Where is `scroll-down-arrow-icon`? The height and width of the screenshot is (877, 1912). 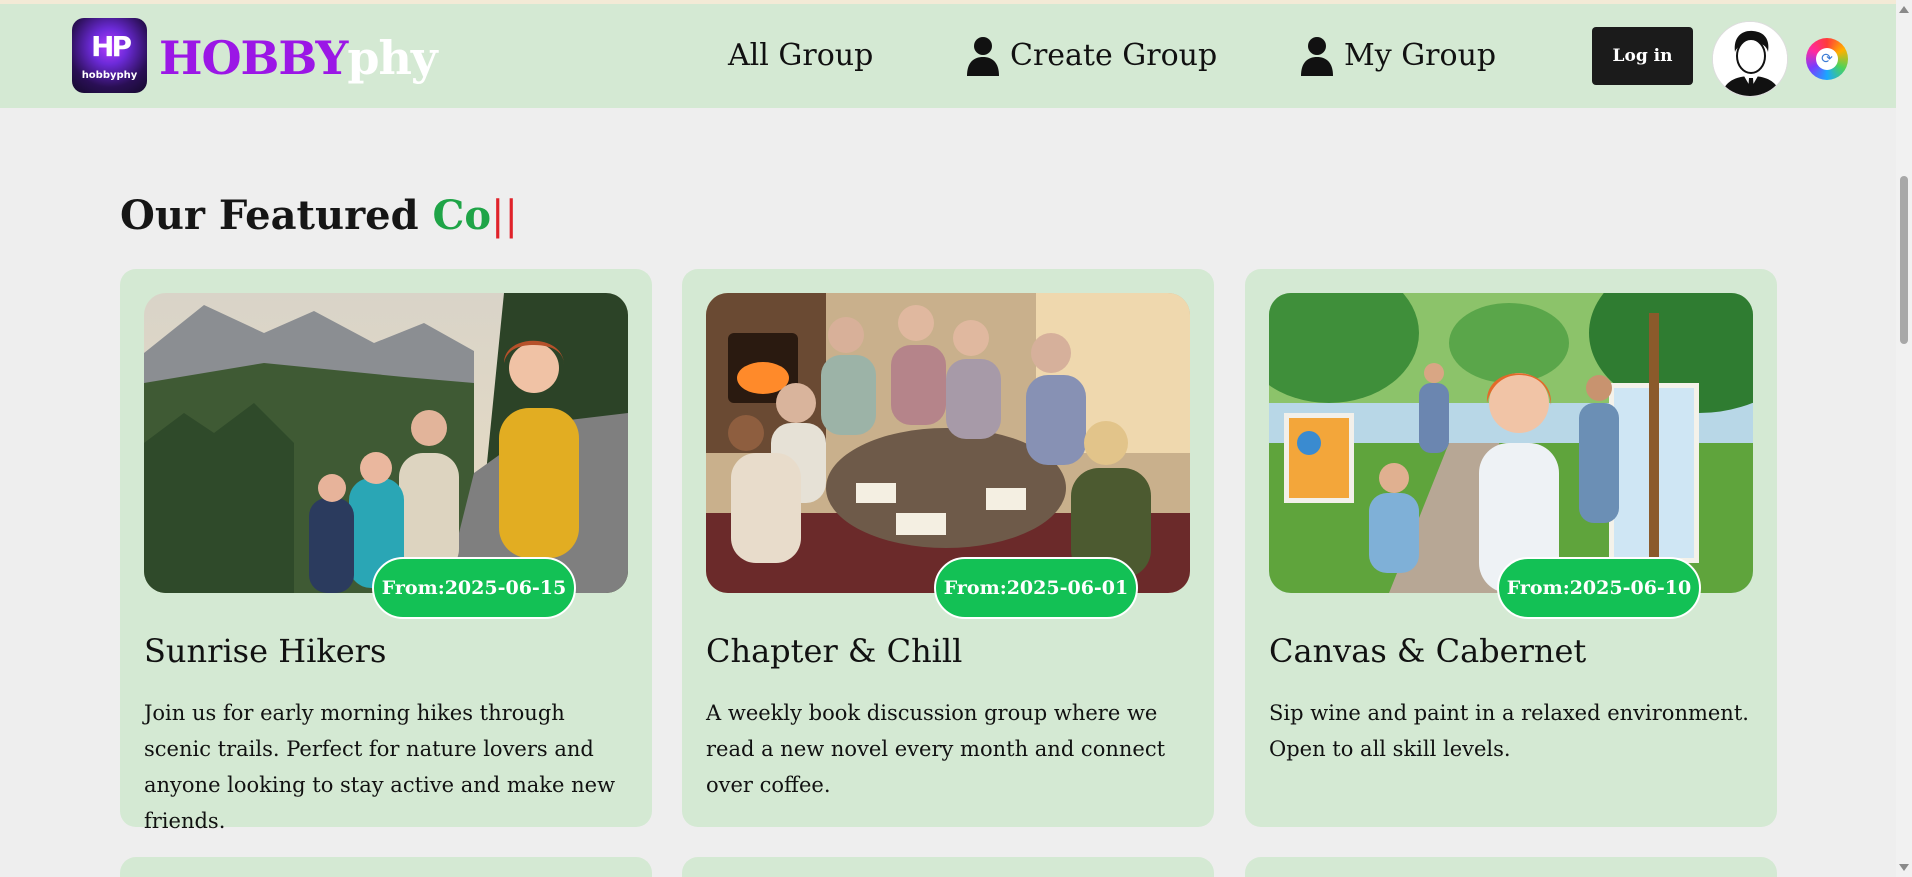
scroll-down-arrow-icon is located at coordinates (1904, 867).